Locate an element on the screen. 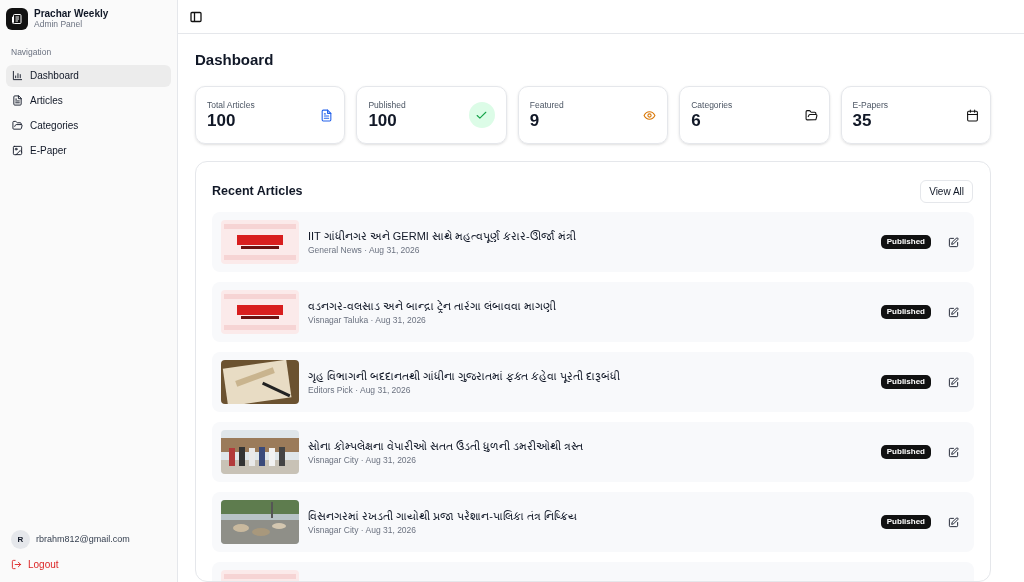 The image size is (1024, 582). logout-icon is located at coordinates (16, 564).